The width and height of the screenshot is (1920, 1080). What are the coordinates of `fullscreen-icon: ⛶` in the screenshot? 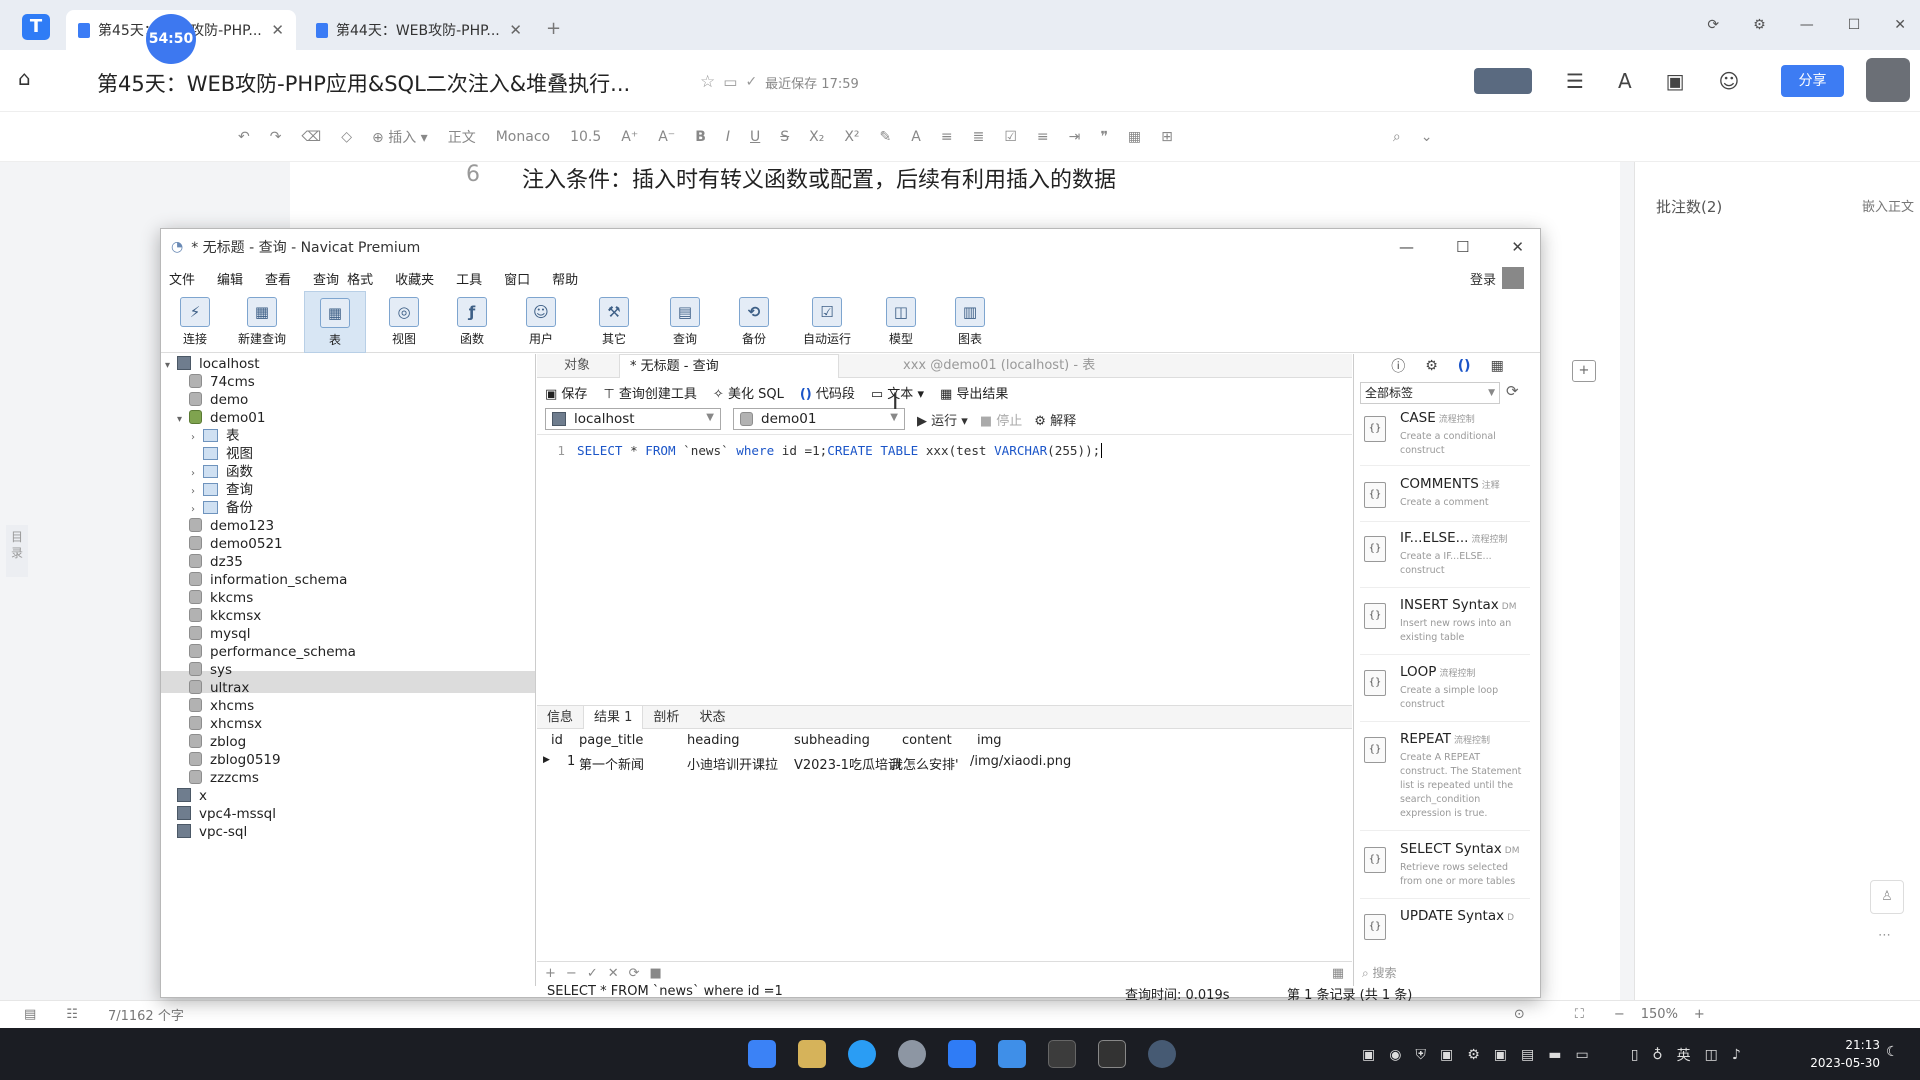 It's located at (1579, 1014).